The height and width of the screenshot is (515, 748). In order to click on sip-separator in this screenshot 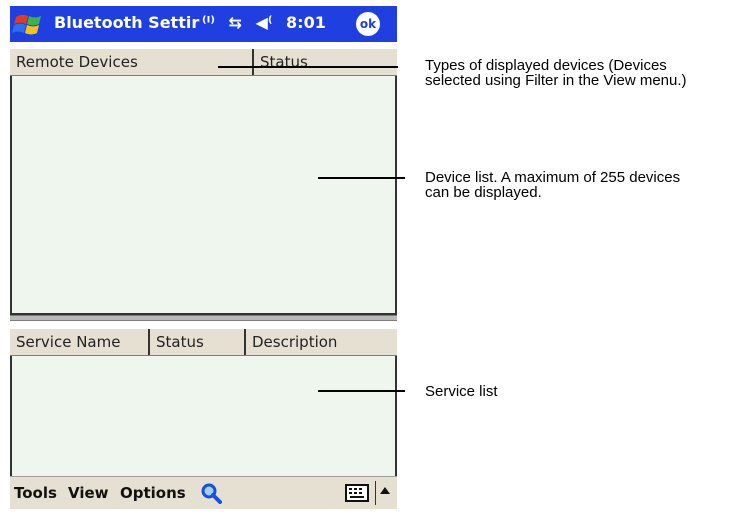, I will do `click(375, 493)`.